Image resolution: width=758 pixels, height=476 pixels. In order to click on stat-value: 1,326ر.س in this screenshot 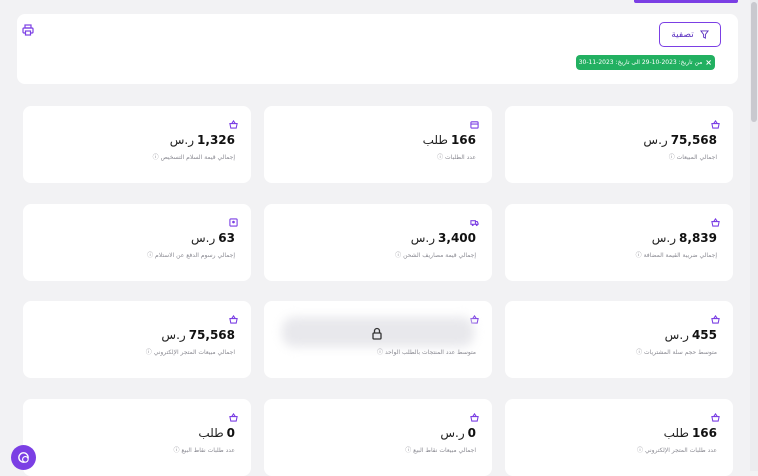, I will do `click(202, 140)`.